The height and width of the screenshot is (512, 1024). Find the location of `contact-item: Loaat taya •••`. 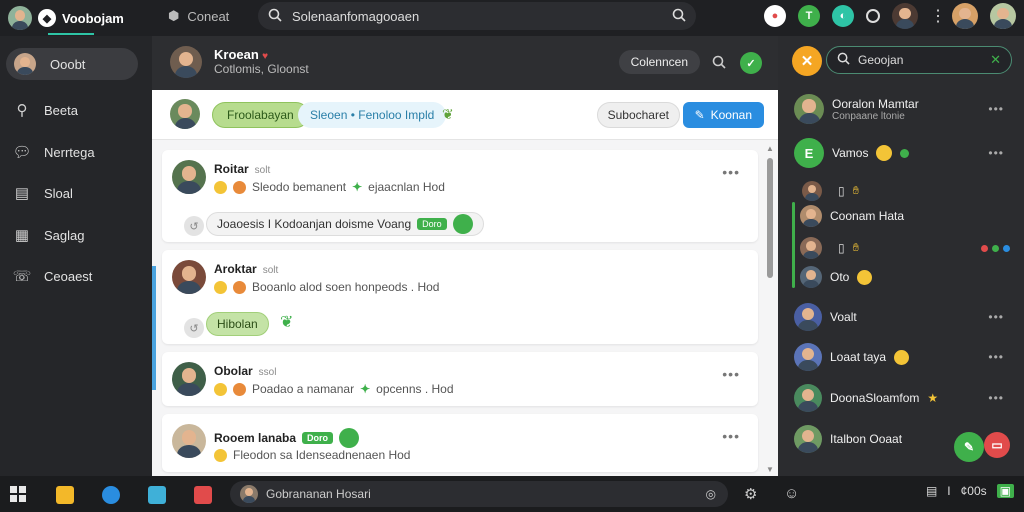

contact-item: Loaat taya ••• is located at coordinates (905, 357).